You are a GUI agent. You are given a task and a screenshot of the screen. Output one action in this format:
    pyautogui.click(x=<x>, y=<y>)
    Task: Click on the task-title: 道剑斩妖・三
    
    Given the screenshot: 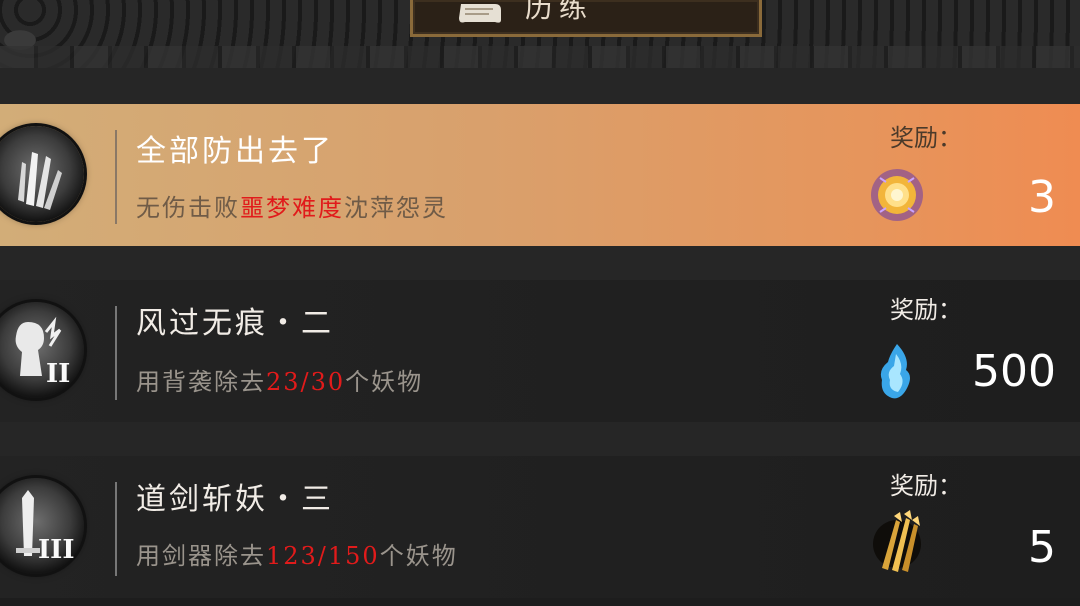 What is the action you would take?
    pyautogui.click(x=235, y=499)
    